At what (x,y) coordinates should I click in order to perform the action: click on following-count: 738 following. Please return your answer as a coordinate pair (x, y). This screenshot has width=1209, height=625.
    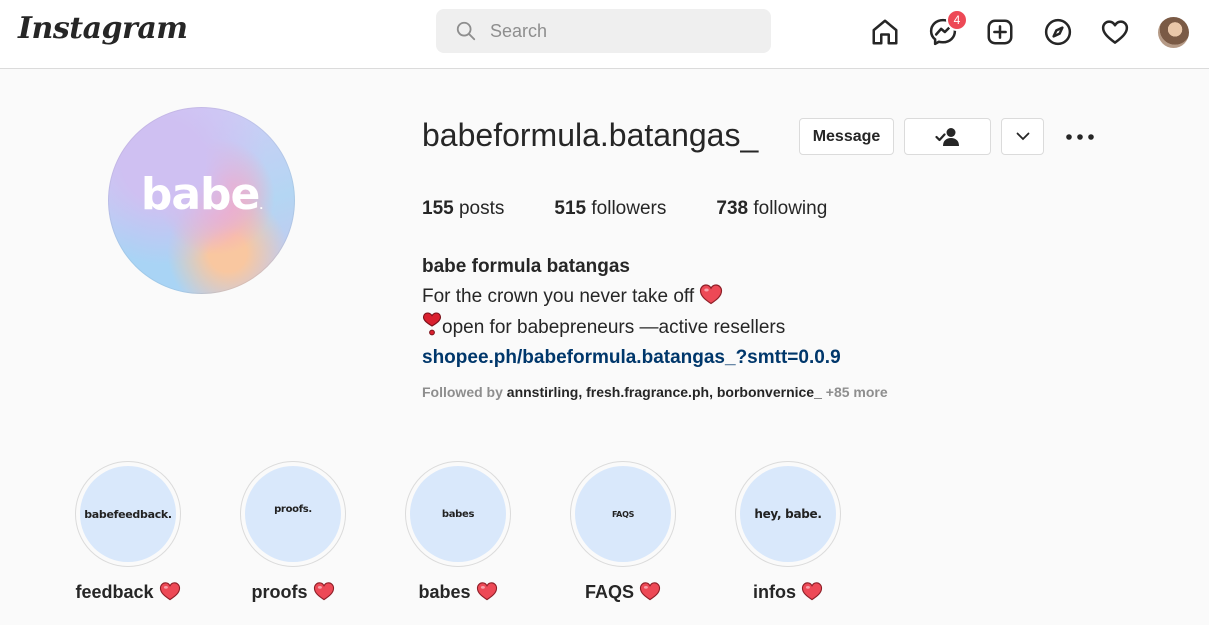
    Looking at the image, I should click on (771, 209).